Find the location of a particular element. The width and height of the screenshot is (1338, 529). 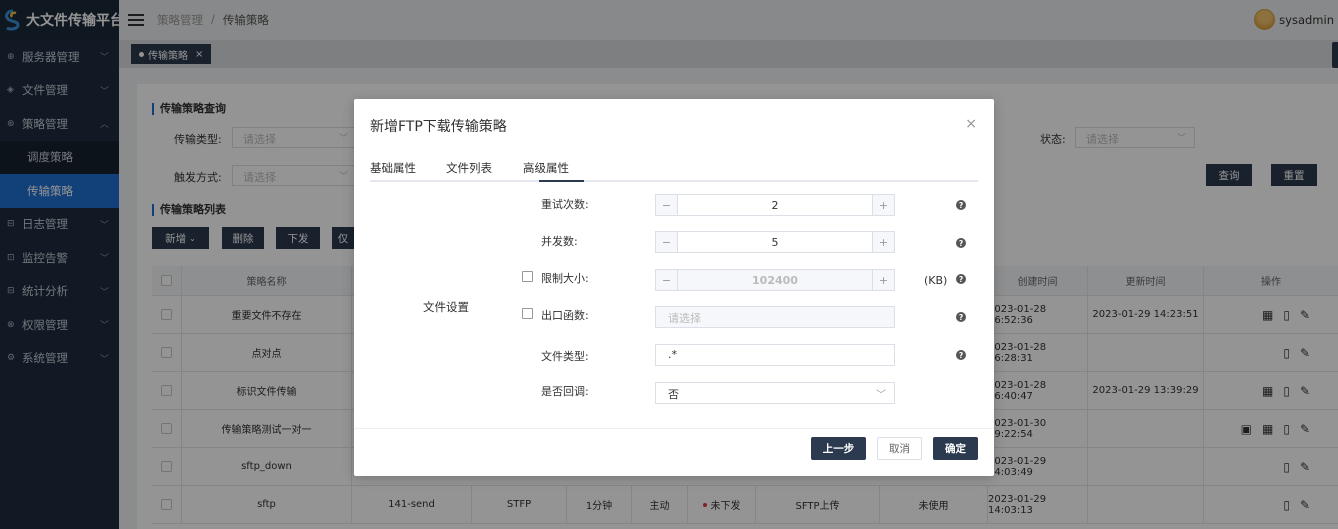

concurrency-decrement-button: − is located at coordinates (667, 242).